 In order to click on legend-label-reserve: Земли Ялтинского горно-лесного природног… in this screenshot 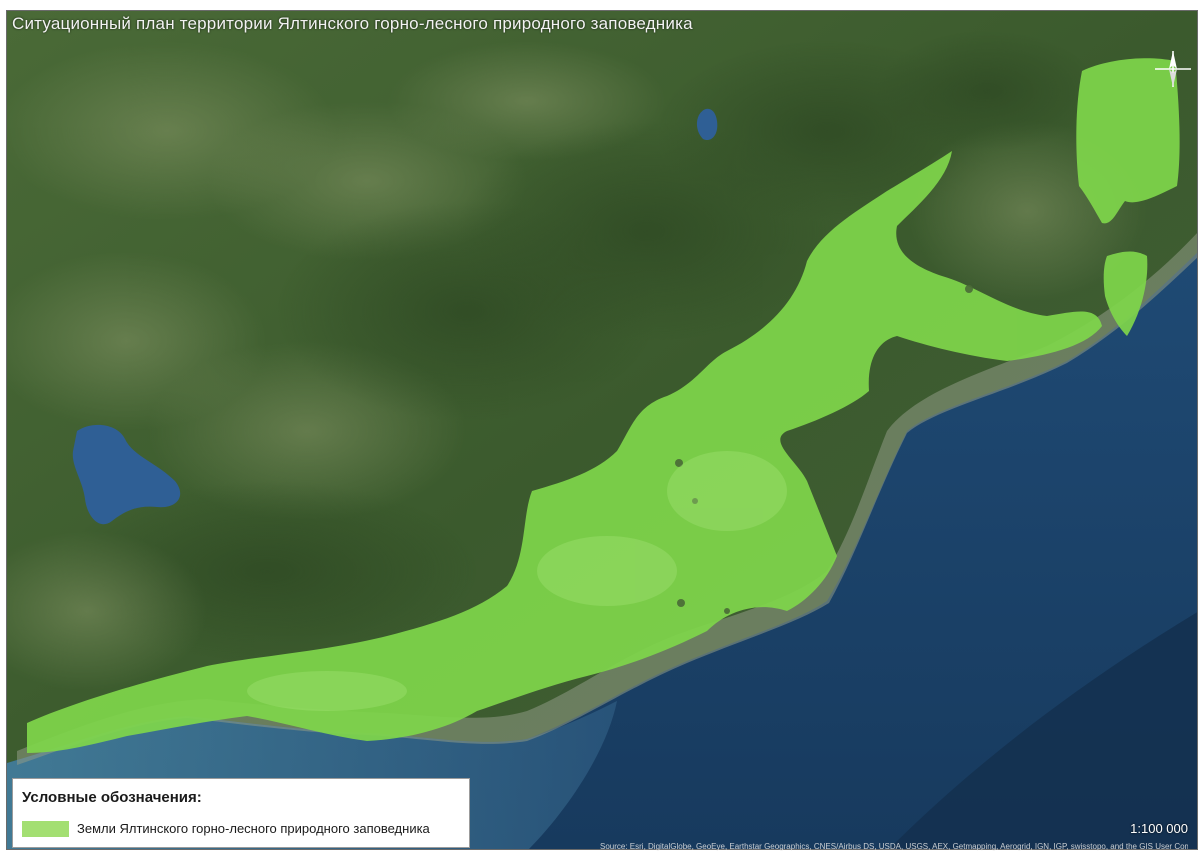, I will do `click(253, 828)`.